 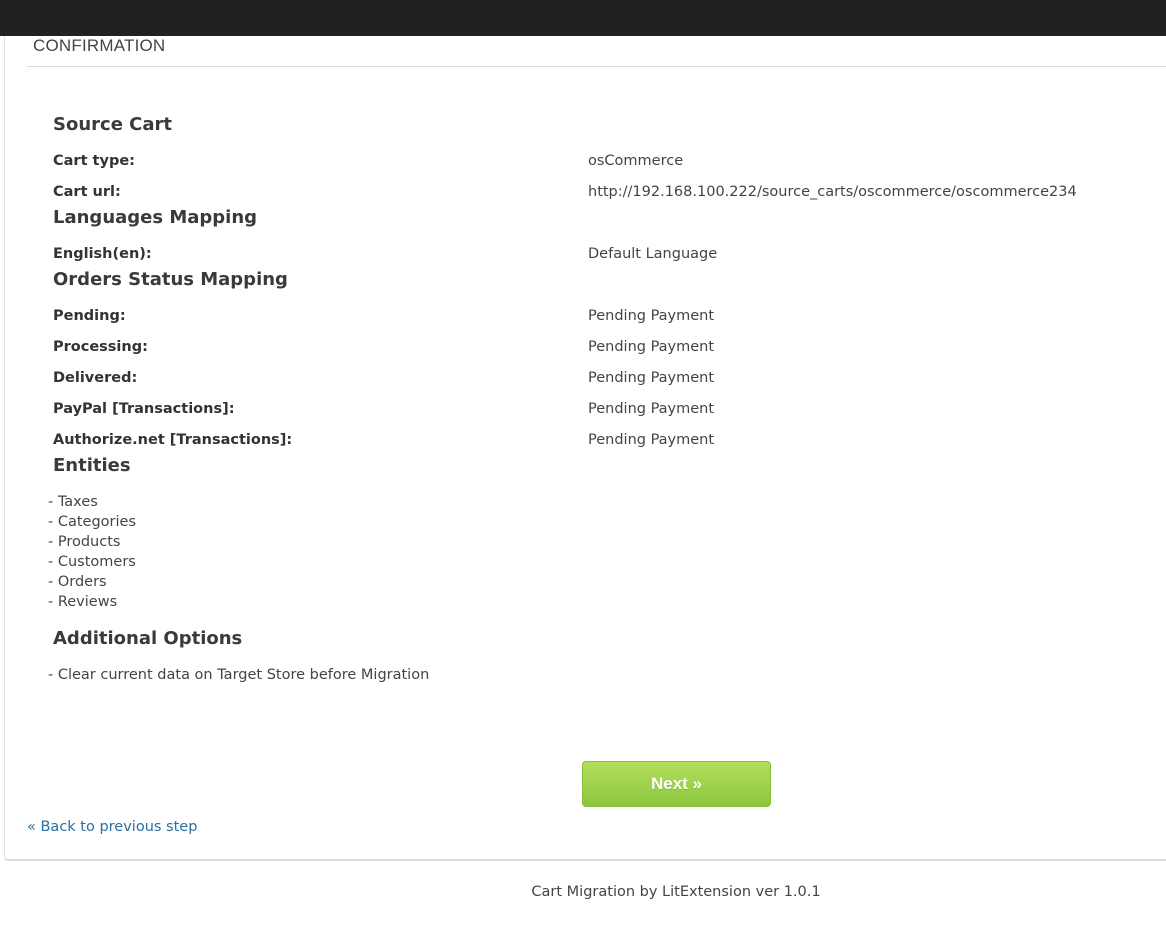 I want to click on cart-type-value: osCommerce, so click(x=636, y=161).